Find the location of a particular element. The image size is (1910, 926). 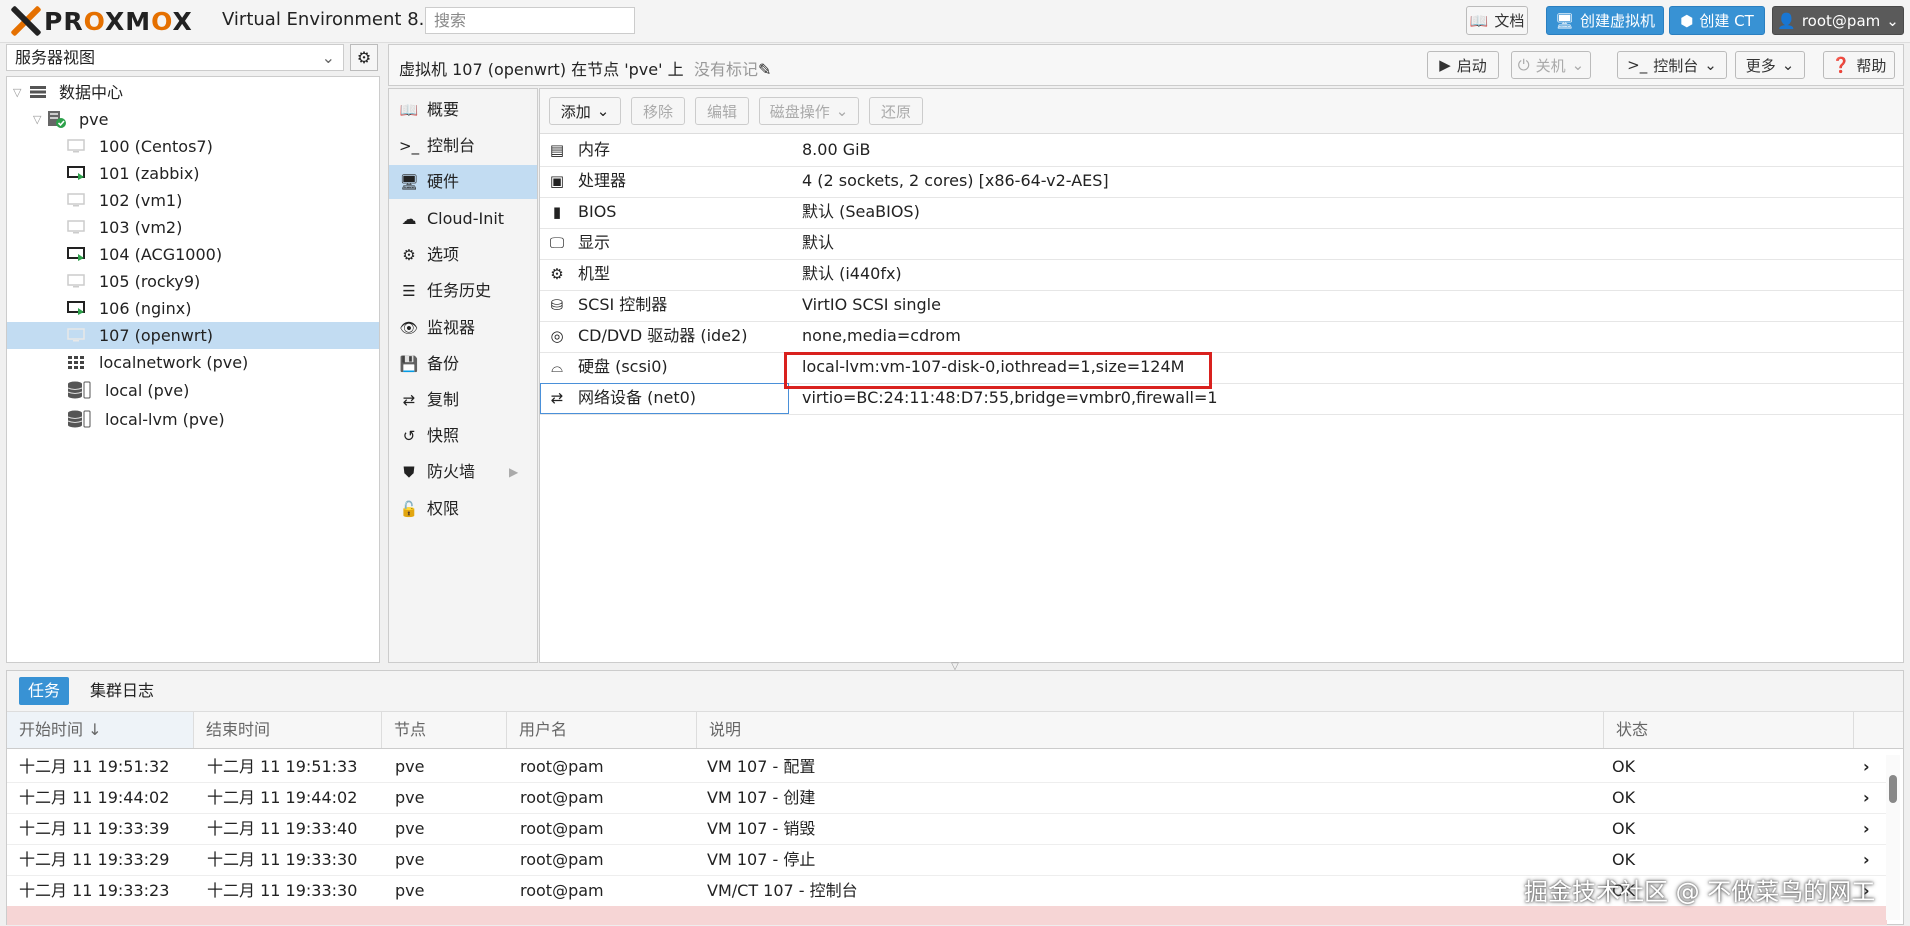

remove-button: 移除 is located at coordinates (658, 111).